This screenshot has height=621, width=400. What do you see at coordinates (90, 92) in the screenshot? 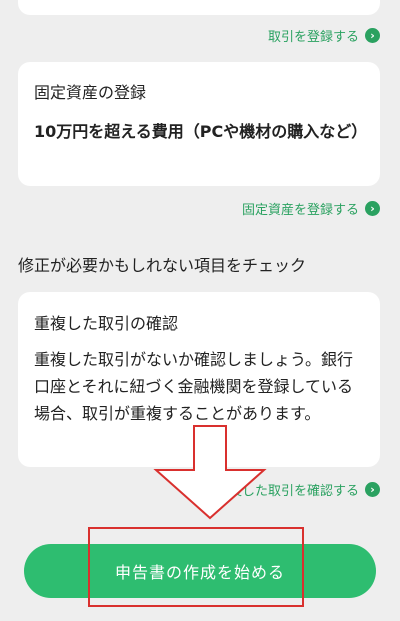
I see `fixed-asset-card-title: 固定資産の登録` at bounding box center [90, 92].